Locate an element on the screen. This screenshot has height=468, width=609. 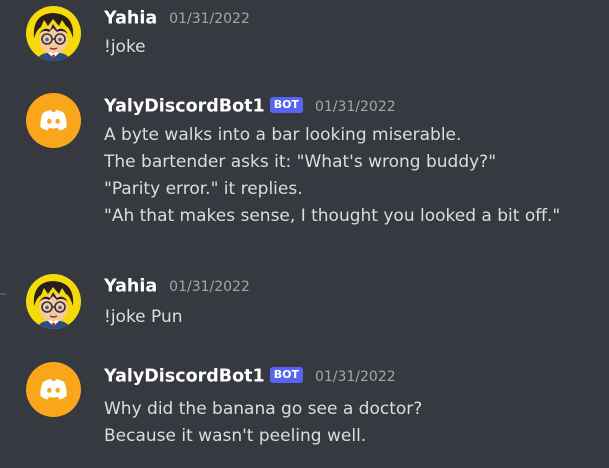
message-line: !joke Pun is located at coordinates (143, 317).